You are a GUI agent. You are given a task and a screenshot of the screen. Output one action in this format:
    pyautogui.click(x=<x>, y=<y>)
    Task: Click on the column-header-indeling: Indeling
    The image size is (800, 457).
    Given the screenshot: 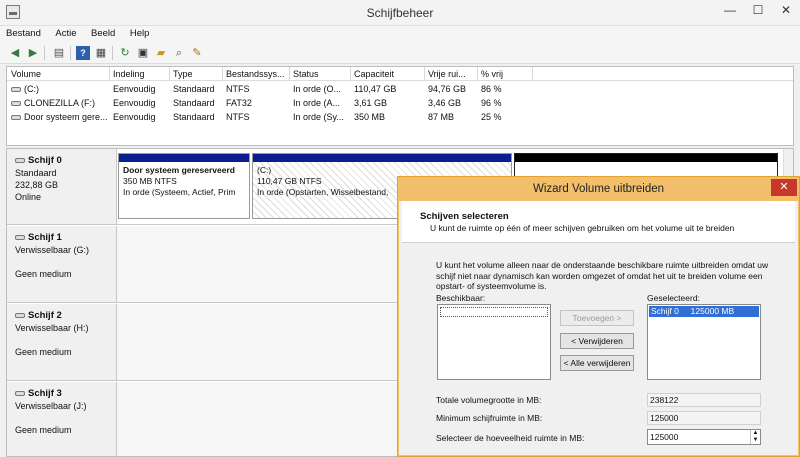 What is the action you would take?
    pyautogui.click(x=129, y=74)
    